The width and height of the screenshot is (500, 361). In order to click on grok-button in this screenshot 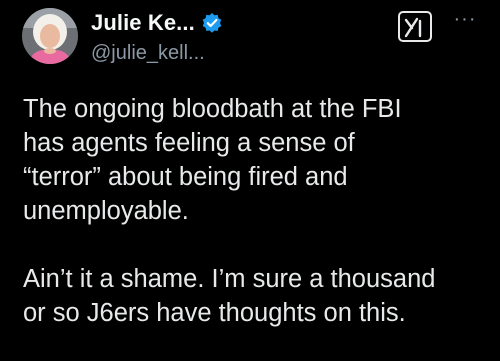, I will do `click(415, 26)`.